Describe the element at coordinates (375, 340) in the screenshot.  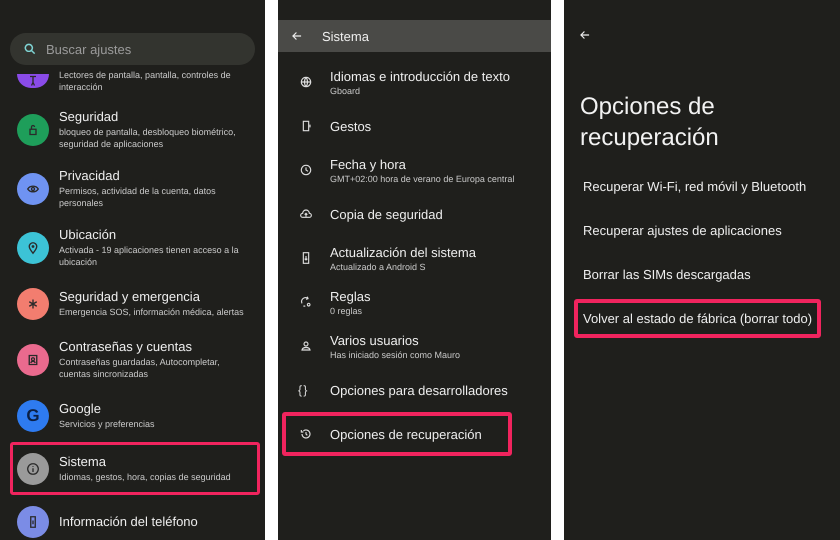
I see `item-title: Varios usuarios` at that location.